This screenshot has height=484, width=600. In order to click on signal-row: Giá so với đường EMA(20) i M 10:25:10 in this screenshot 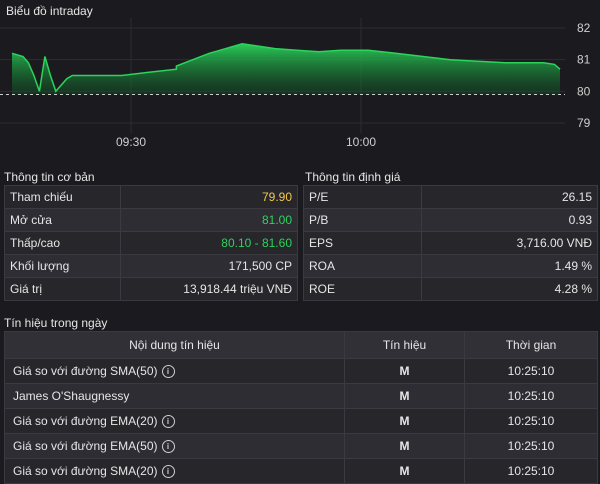, I will do `click(301, 421)`.